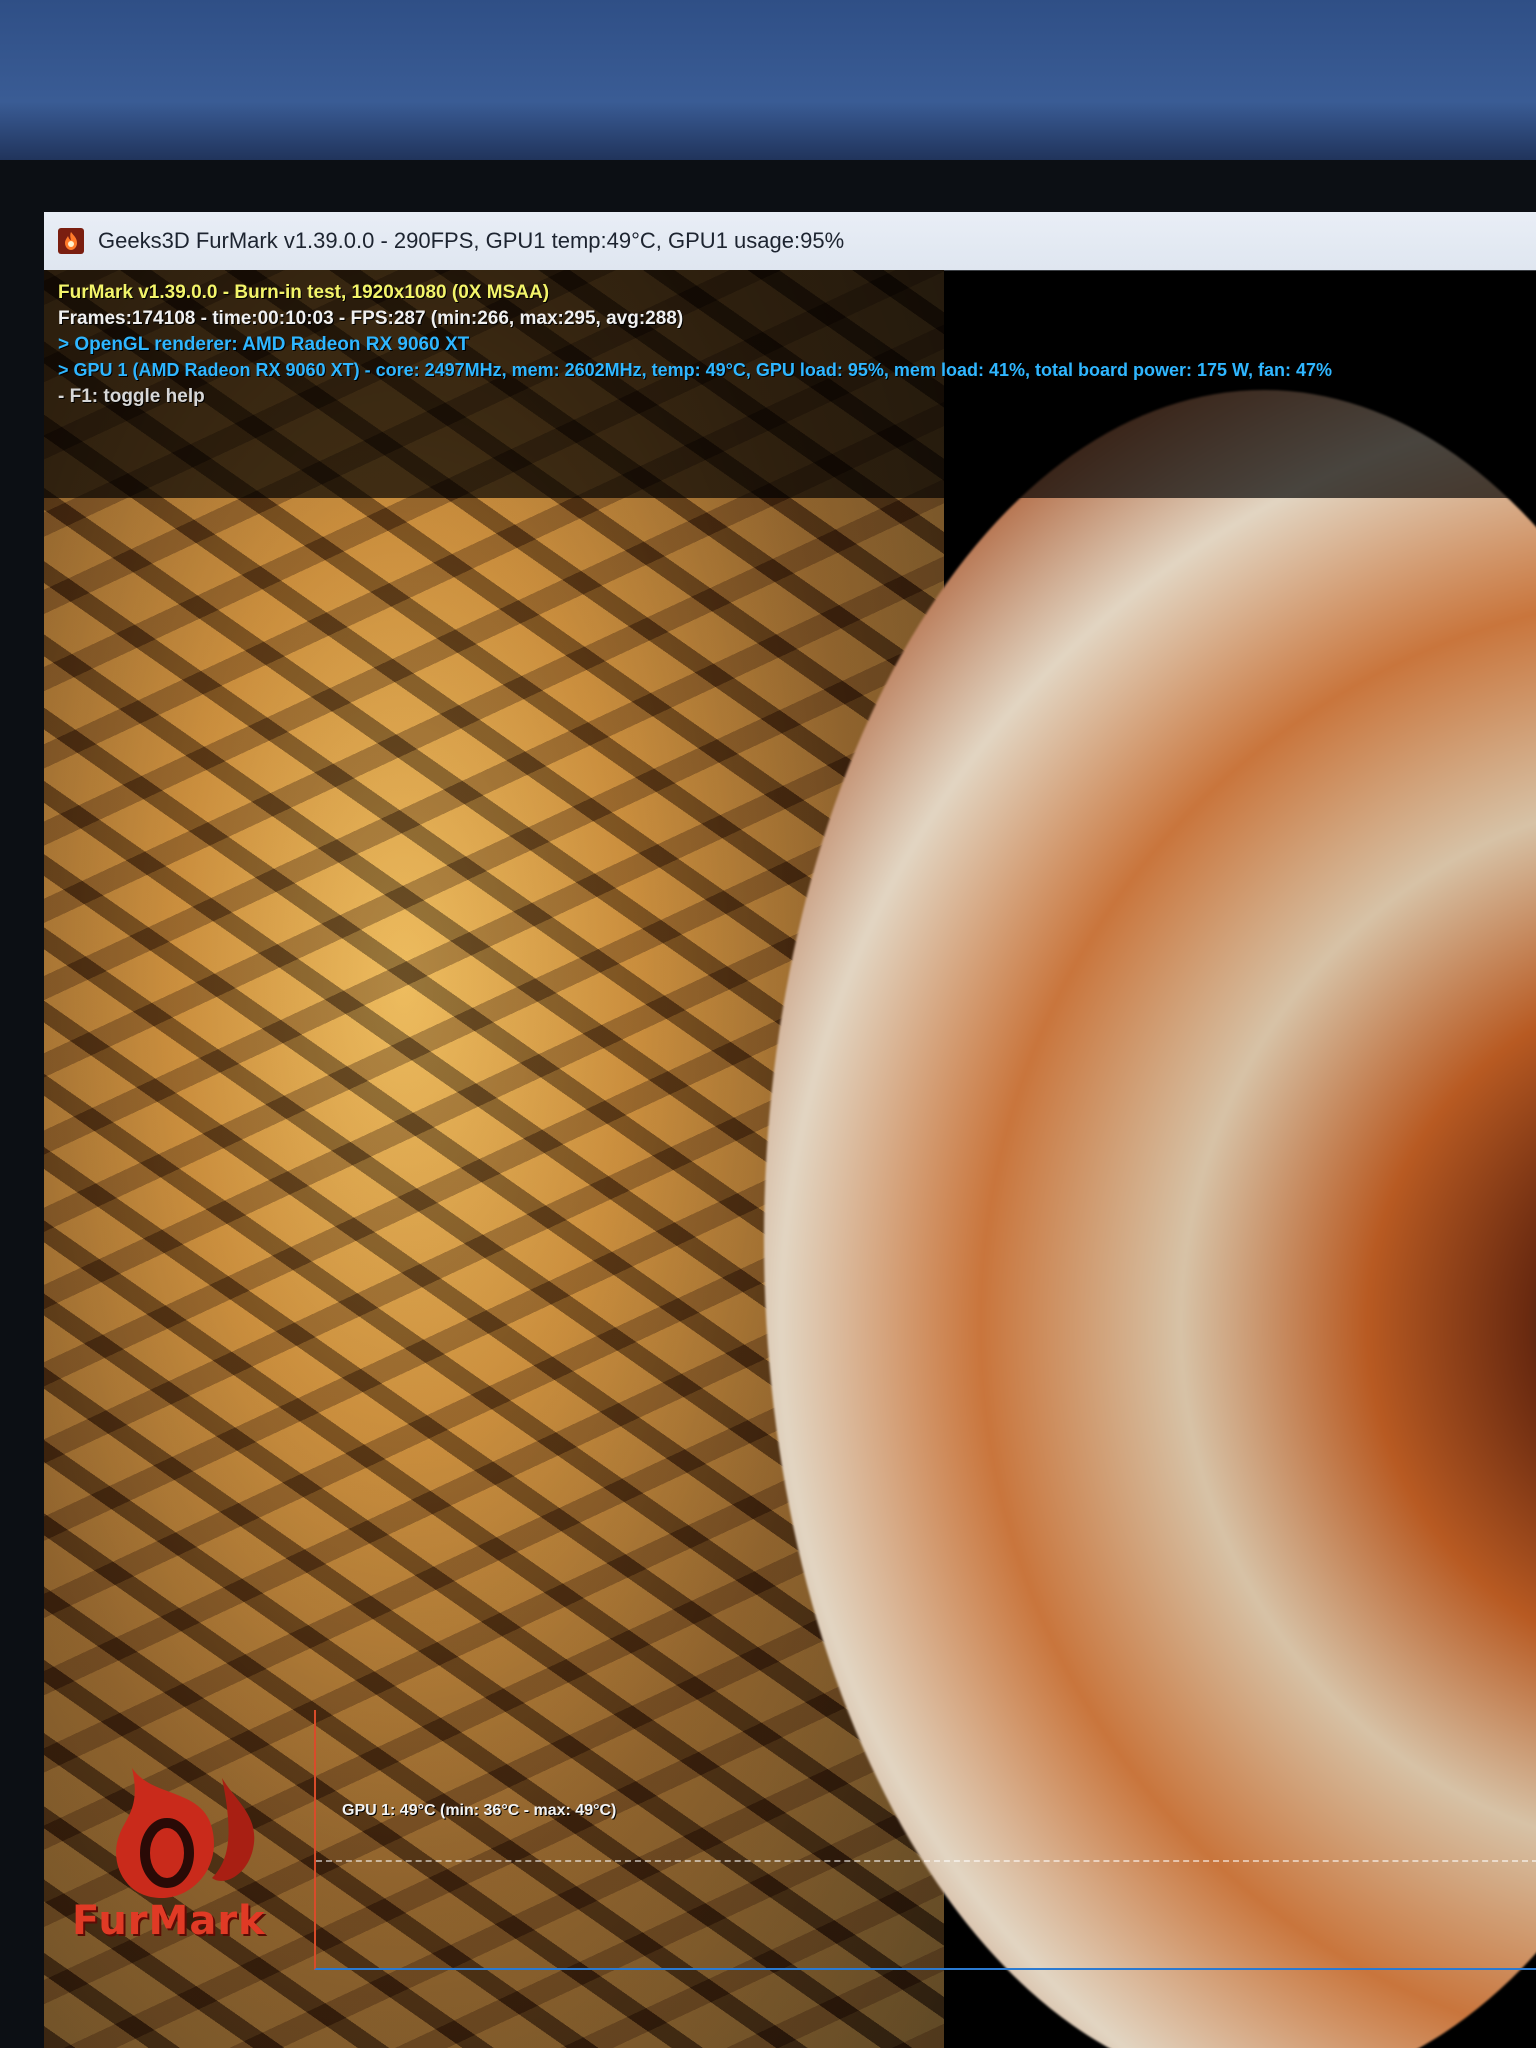 Image resolution: width=1536 pixels, height=2048 pixels. What do you see at coordinates (479, 1810) in the screenshot?
I see `temperature-graph-label: GPU 1: 49°C (min: 36°C - max: 49°C)` at bounding box center [479, 1810].